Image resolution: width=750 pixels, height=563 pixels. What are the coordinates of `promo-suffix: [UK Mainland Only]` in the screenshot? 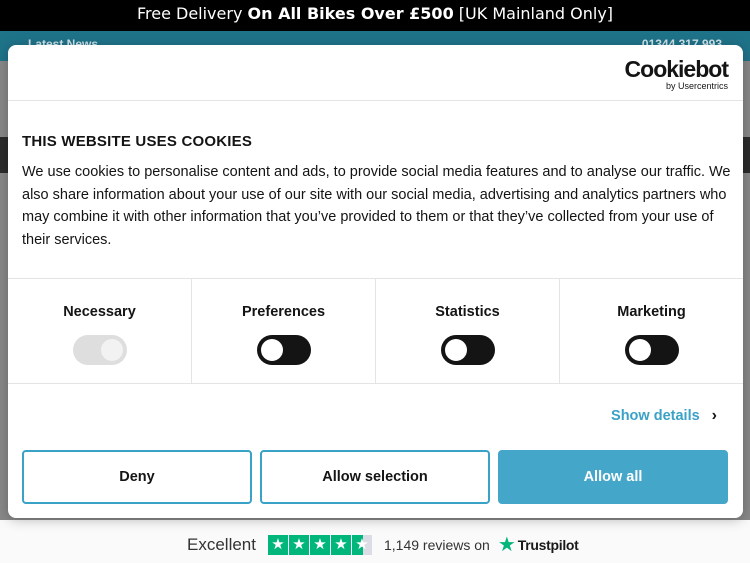 It's located at (536, 13).